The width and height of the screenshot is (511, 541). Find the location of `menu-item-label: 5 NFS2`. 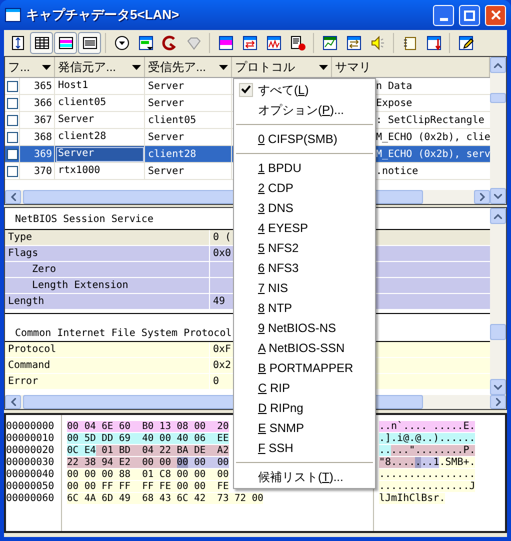

menu-item-label: 5 NFS2 is located at coordinates (278, 248).